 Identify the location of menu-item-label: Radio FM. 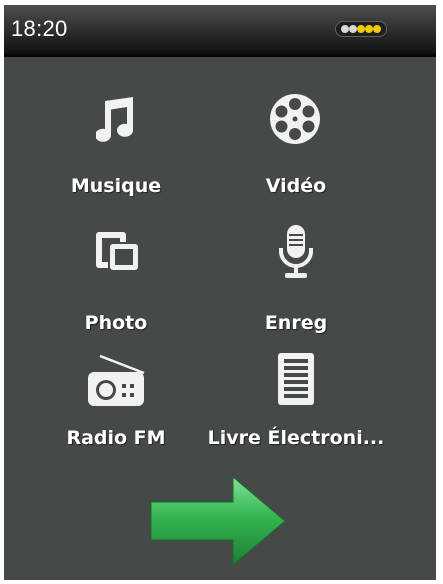
(116, 438).